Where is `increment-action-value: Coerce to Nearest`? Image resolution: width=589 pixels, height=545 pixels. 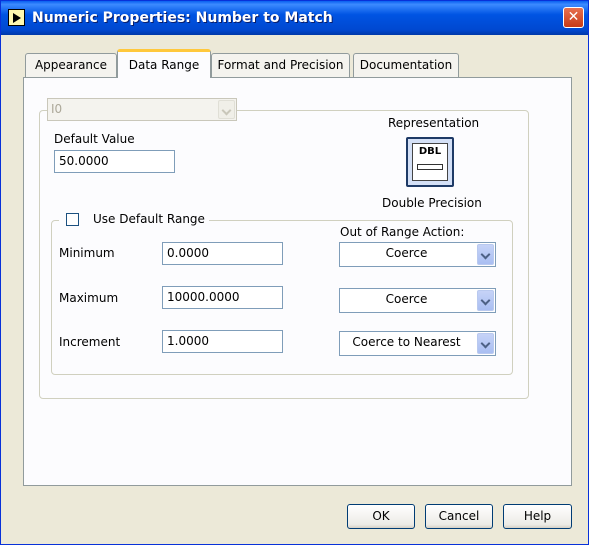
increment-action-value: Coerce to Nearest is located at coordinates (406, 342).